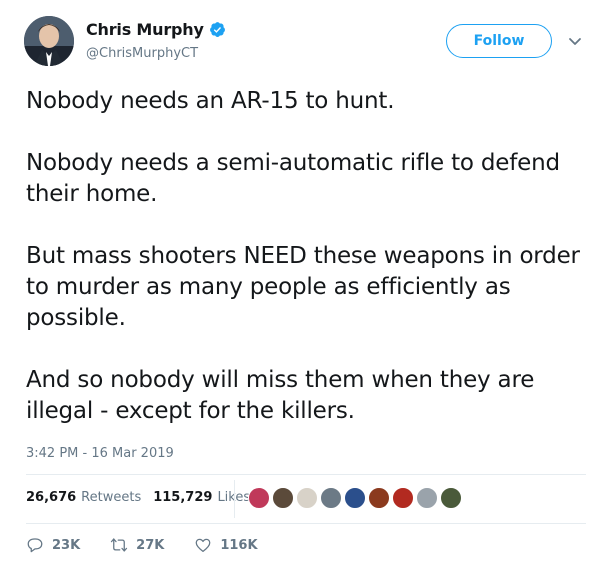  What do you see at coordinates (35, 545) in the screenshot?
I see `reply-icon` at bounding box center [35, 545].